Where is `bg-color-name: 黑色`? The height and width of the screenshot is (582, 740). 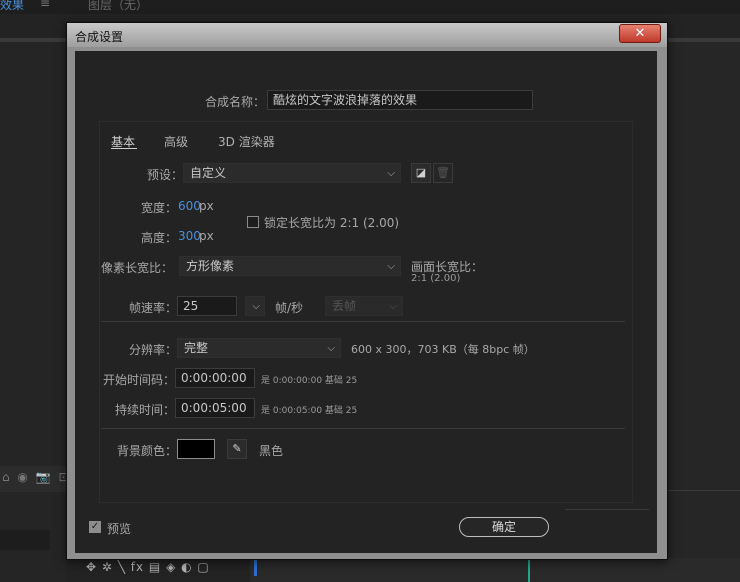
bg-color-name: 黑色 is located at coordinates (271, 451).